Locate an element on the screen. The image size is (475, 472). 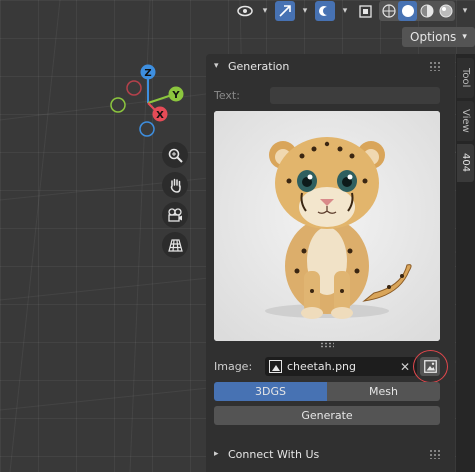
clear-image-icon: ✕ is located at coordinates (405, 367).